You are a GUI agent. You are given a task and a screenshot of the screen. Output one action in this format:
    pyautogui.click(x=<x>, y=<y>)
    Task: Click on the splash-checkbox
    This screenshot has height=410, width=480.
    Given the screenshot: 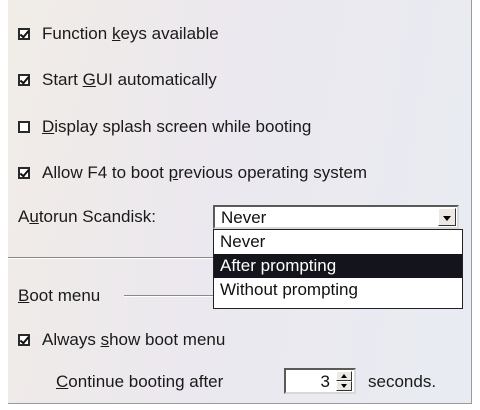 What is the action you would take?
    pyautogui.click(x=24, y=127)
    